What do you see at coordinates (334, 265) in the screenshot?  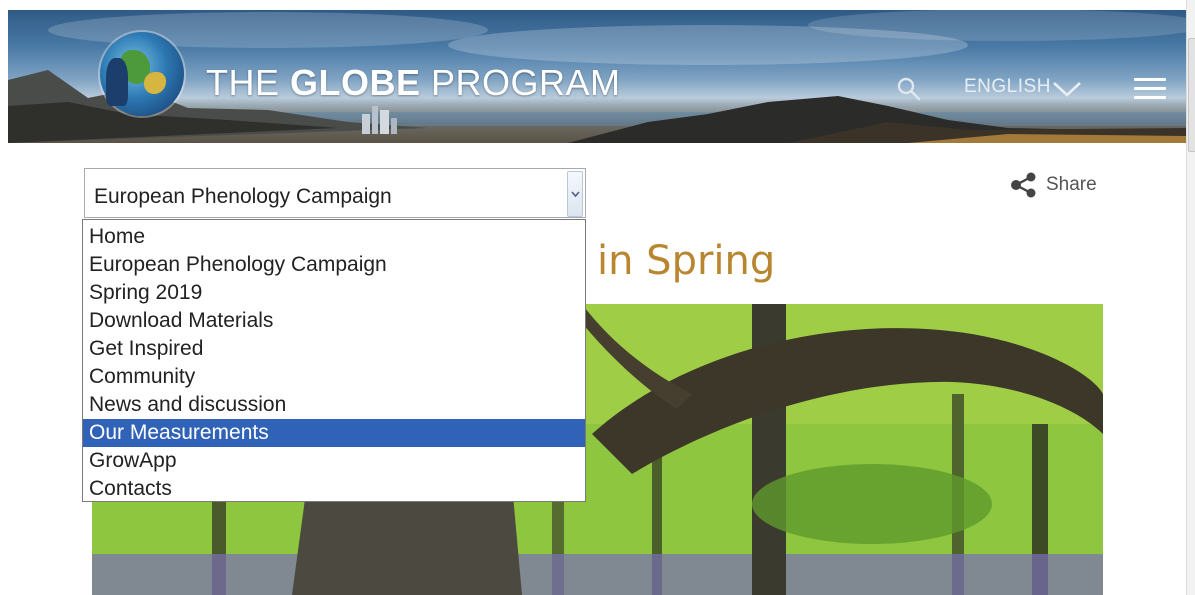 I see `option-european-phenology-campaign: European Phenology Campaign` at bounding box center [334, 265].